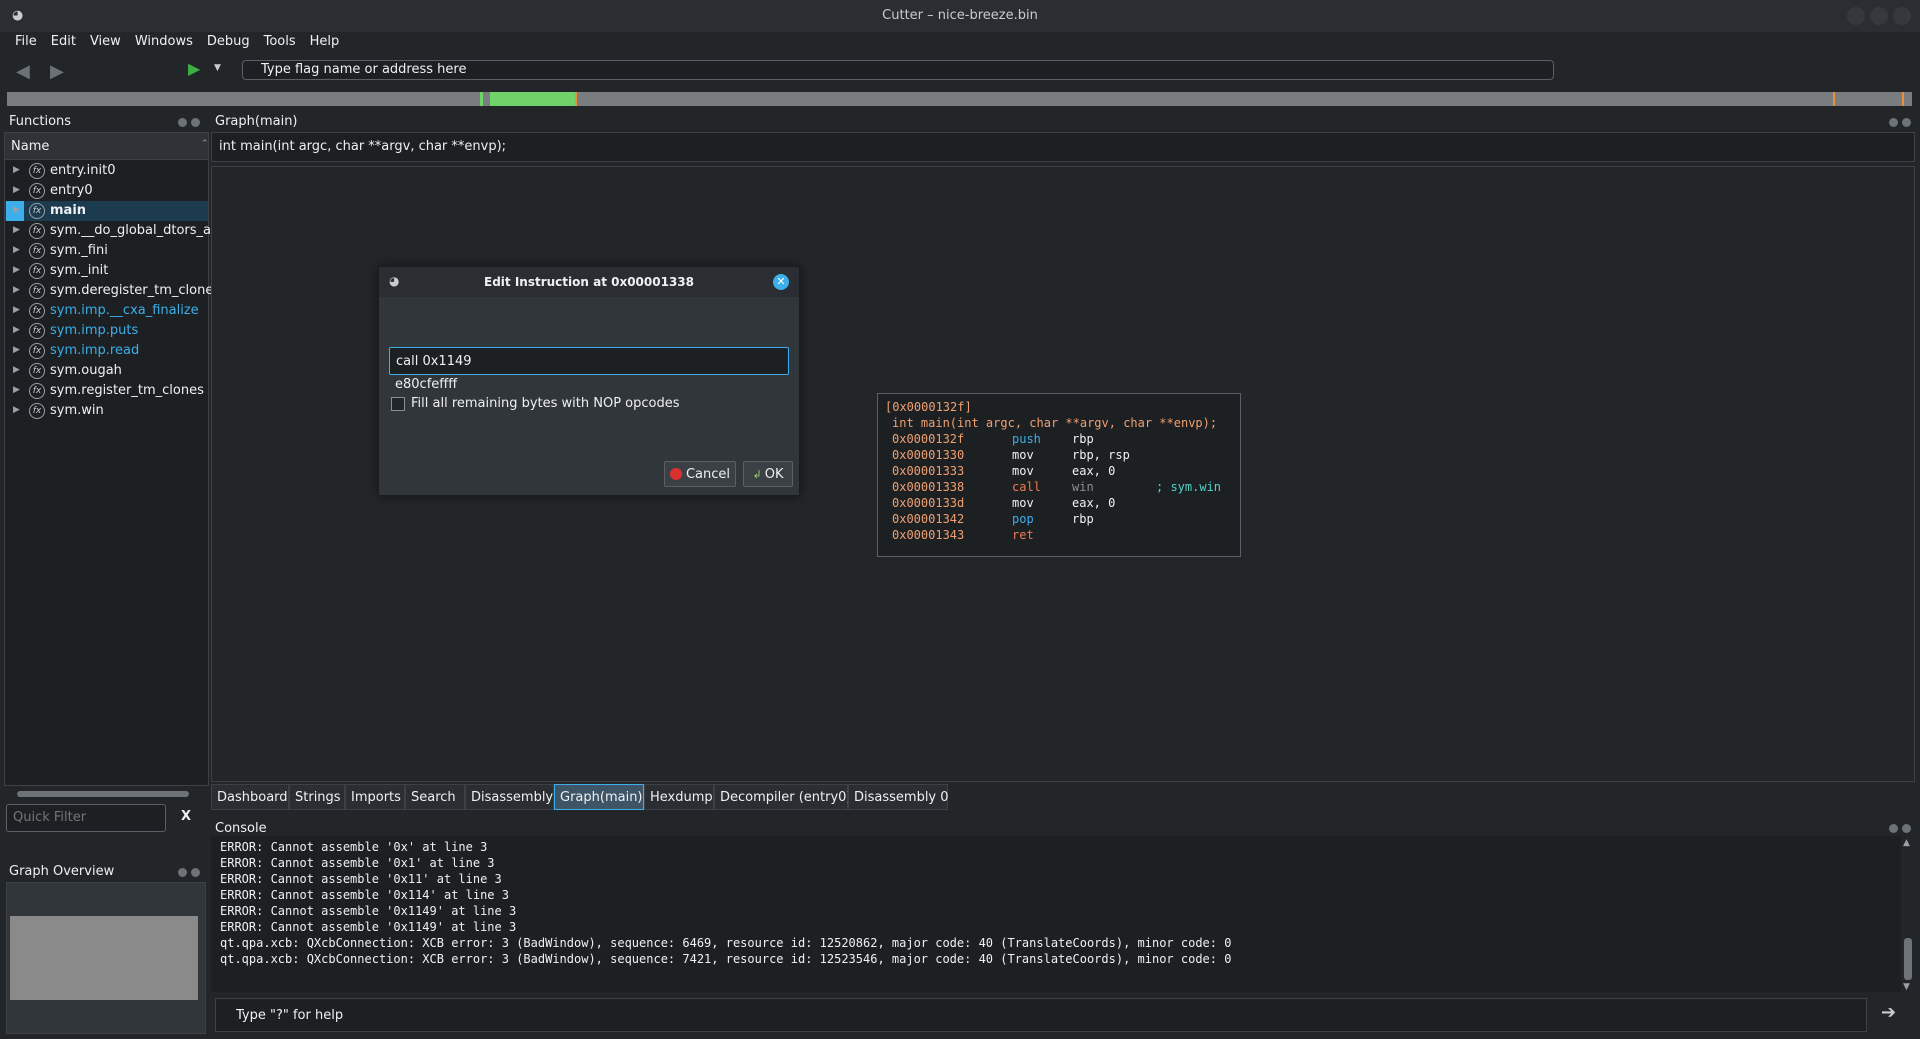 Image resolution: width=1920 pixels, height=1039 pixels. What do you see at coordinates (106, 331) in the screenshot?
I see `function-item: ▶ fx sym.imp.puts` at bounding box center [106, 331].